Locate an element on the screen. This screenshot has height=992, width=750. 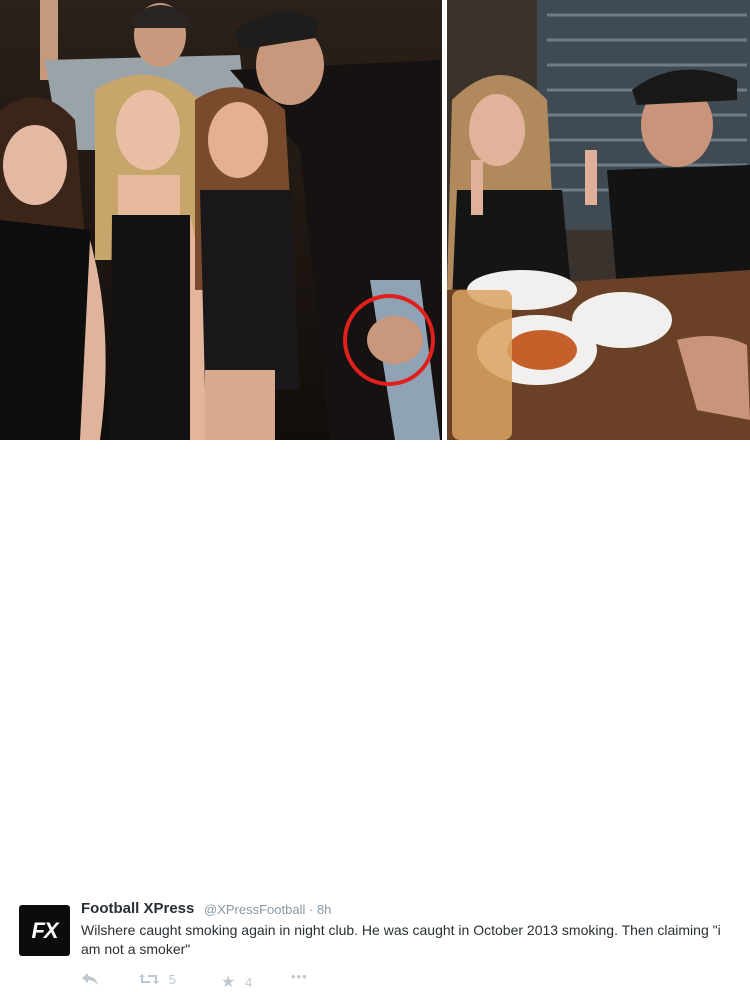
more-button: ••• is located at coordinates (299, 976).